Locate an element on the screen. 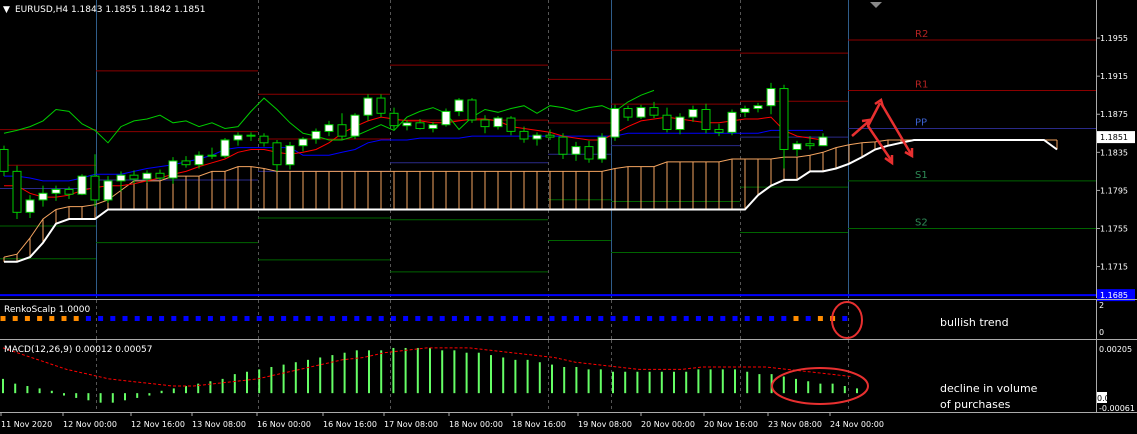 Image resolution: width=1137 pixels, height=434 pixels. macd-label: MACD(12,26,9) 0.00012 0.00057 is located at coordinates (78, 350).